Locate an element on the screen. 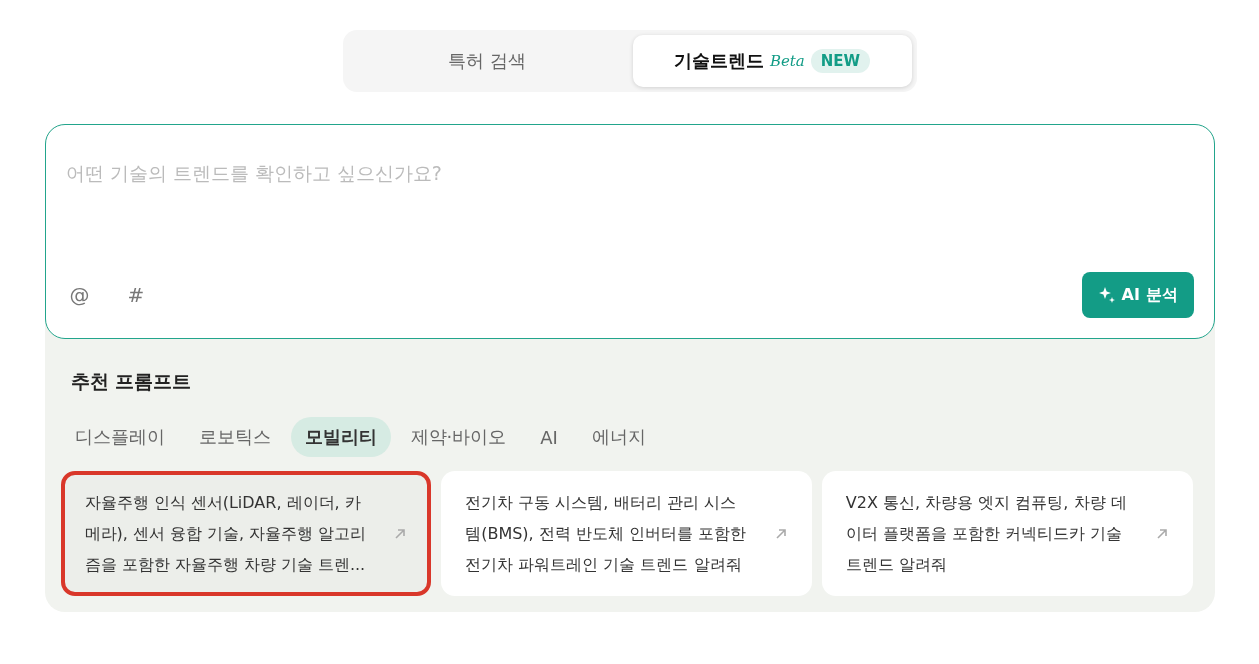 The image size is (1259, 664). category-tab: 로보틱스 is located at coordinates (234, 437).